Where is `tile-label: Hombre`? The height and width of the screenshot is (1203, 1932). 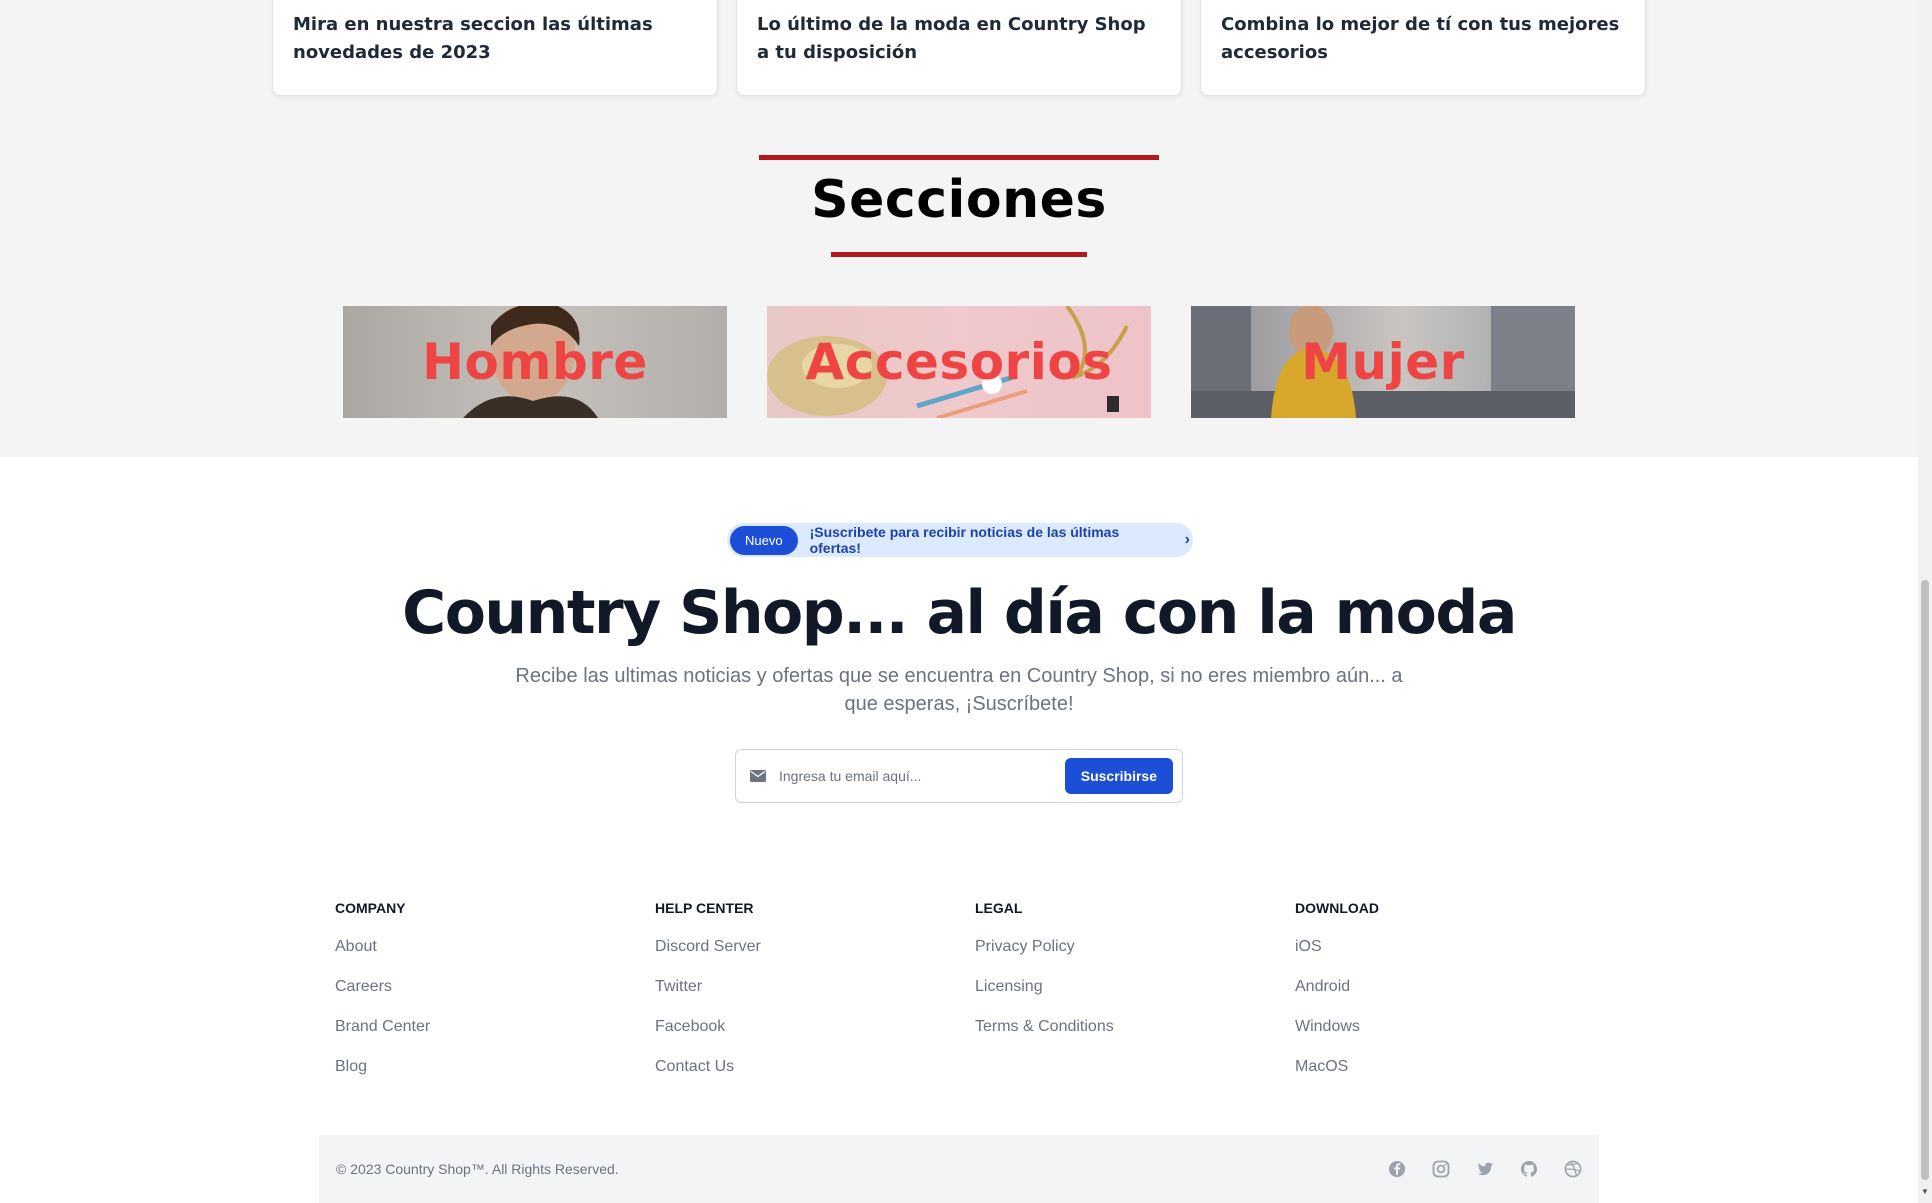
tile-label: Hombre is located at coordinates (535, 362).